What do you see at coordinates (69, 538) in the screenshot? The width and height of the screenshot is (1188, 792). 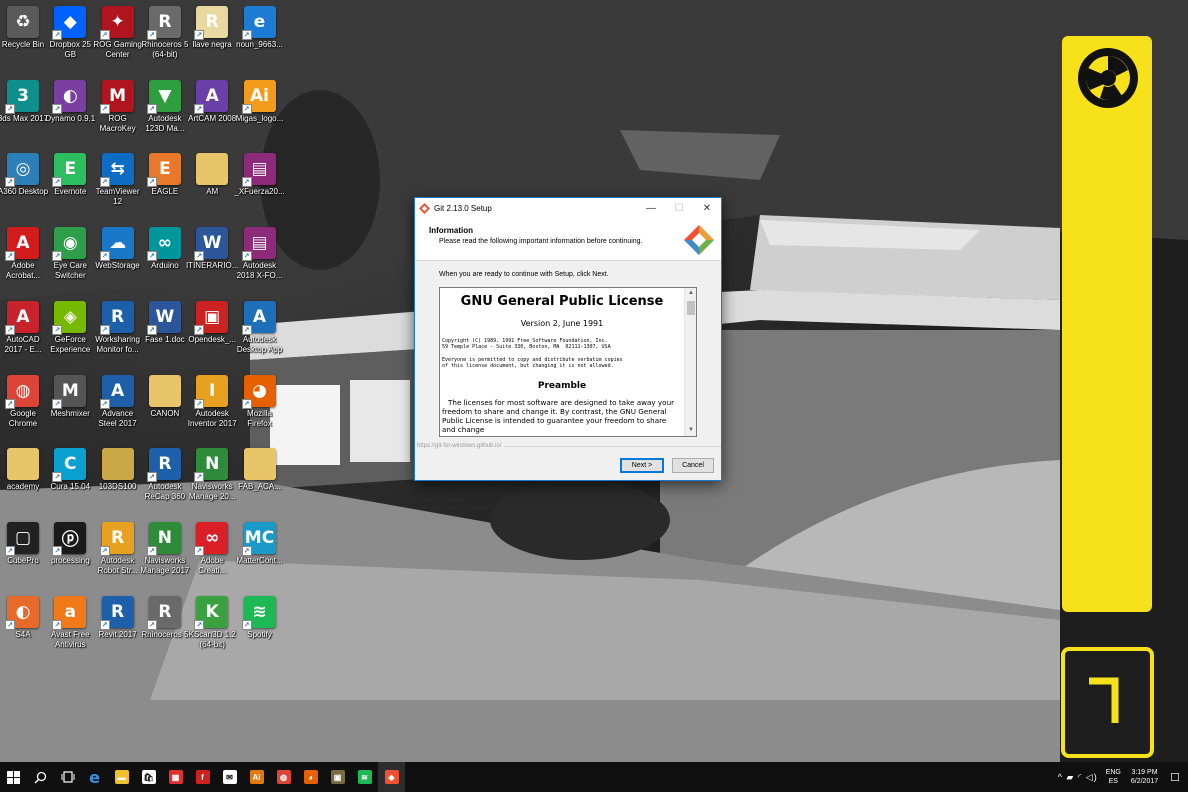 I see `processing-icon: ⓟ ↗` at bounding box center [69, 538].